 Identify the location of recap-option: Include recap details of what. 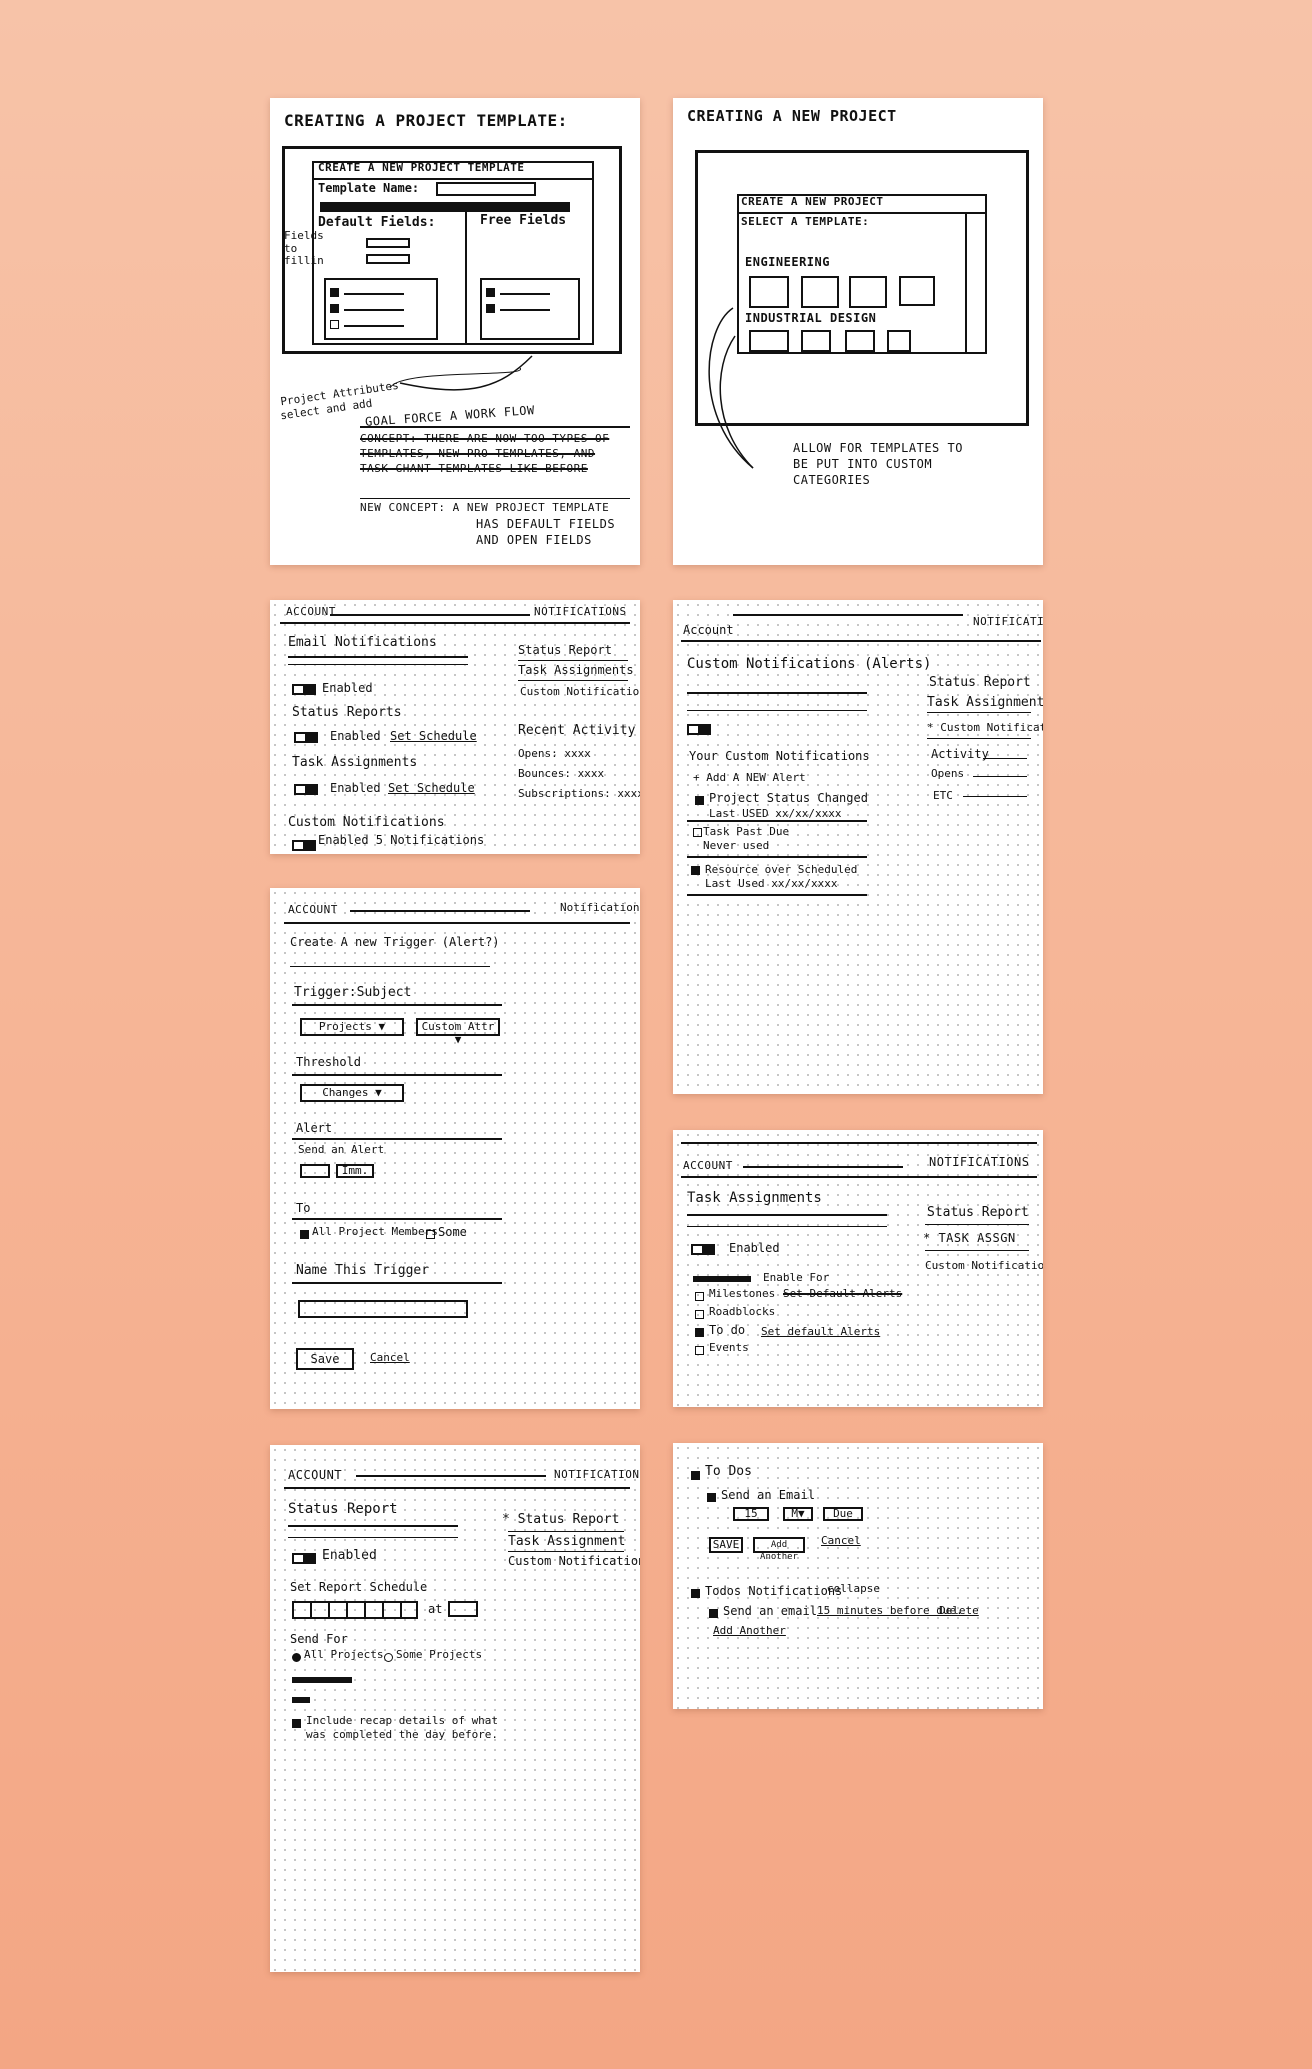
(402, 1721).